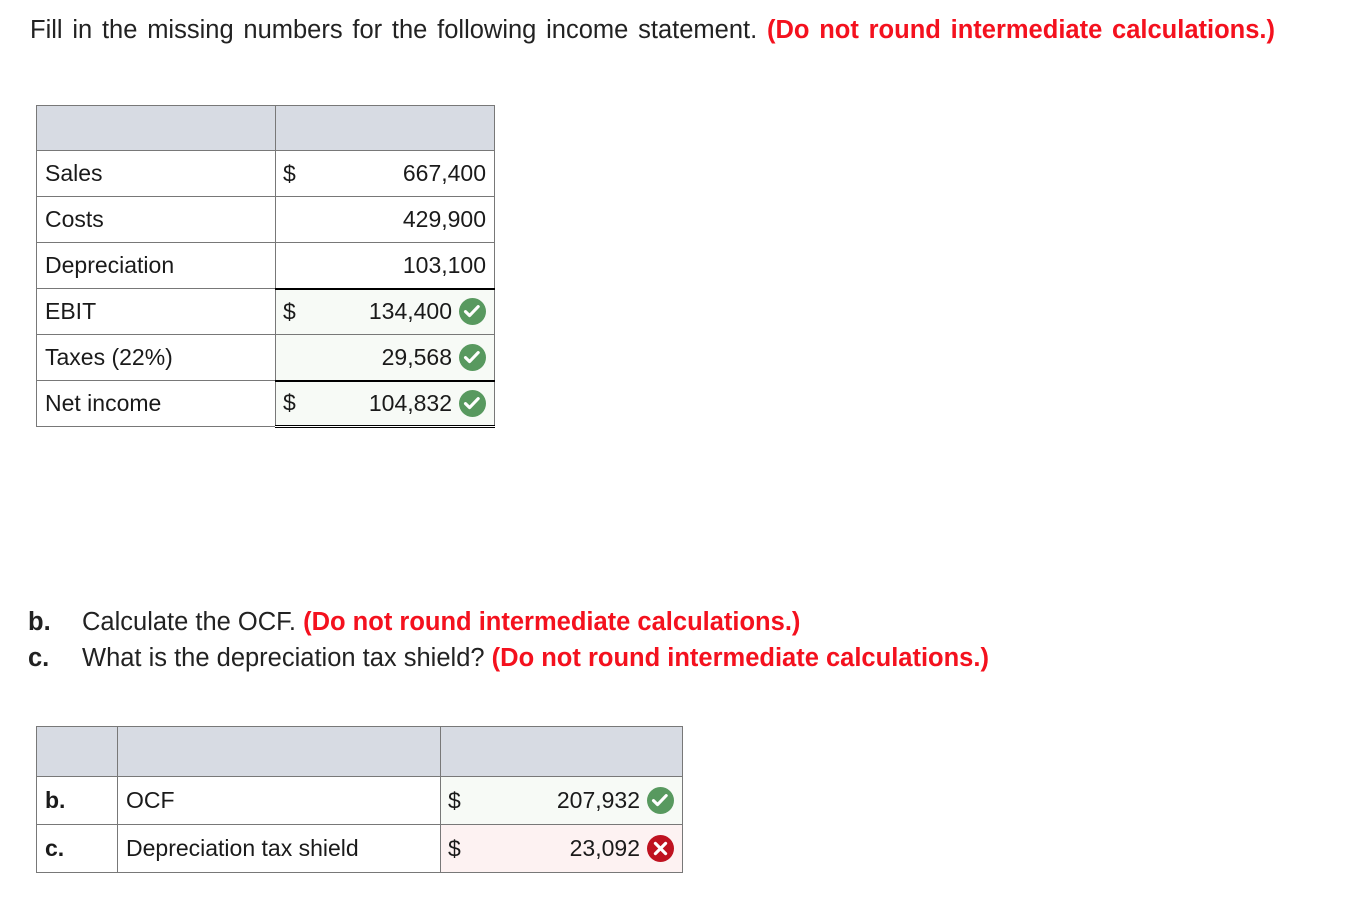 The image size is (1348, 904). I want to click on answer-cell: $134,400, so click(385, 311).